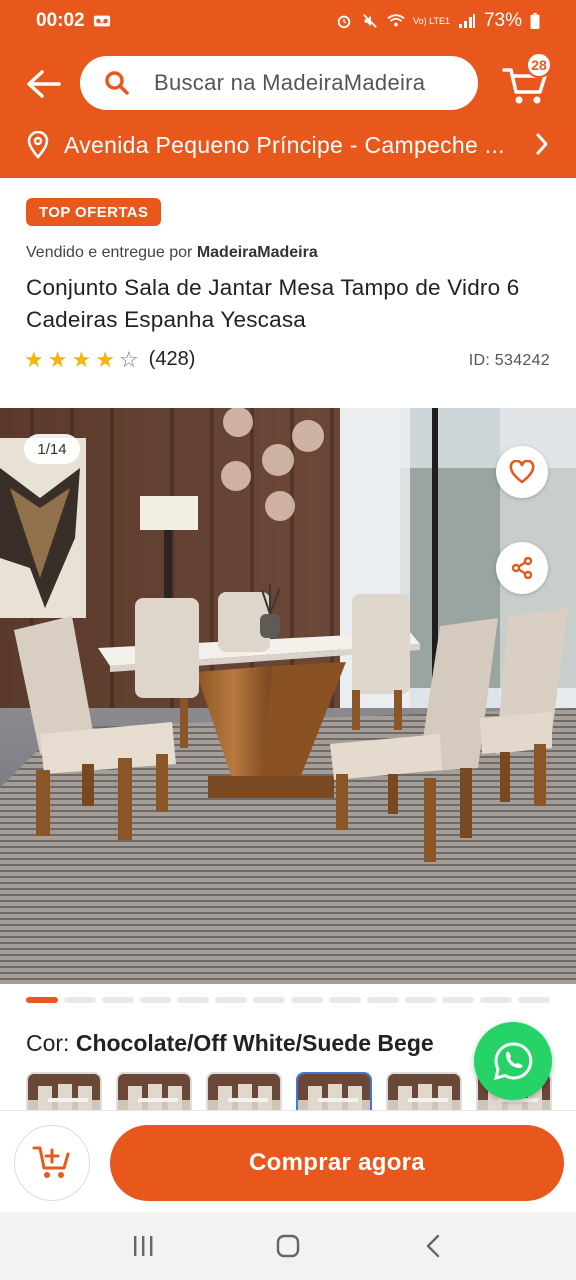 This screenshot has width=576, height=1280. What do you see at coordinates (502, 20) in the screenshot?
I see `battery-percent: 73%` at bounding box center [502, 20].